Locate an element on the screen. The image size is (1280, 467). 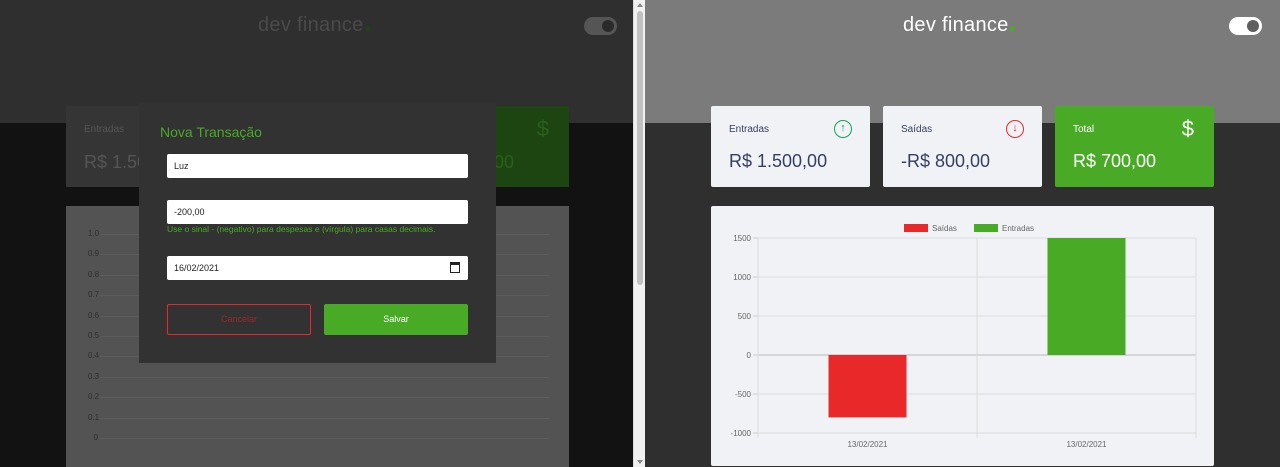
y-tick-label: 1500 is located at coordinates (742, 238).